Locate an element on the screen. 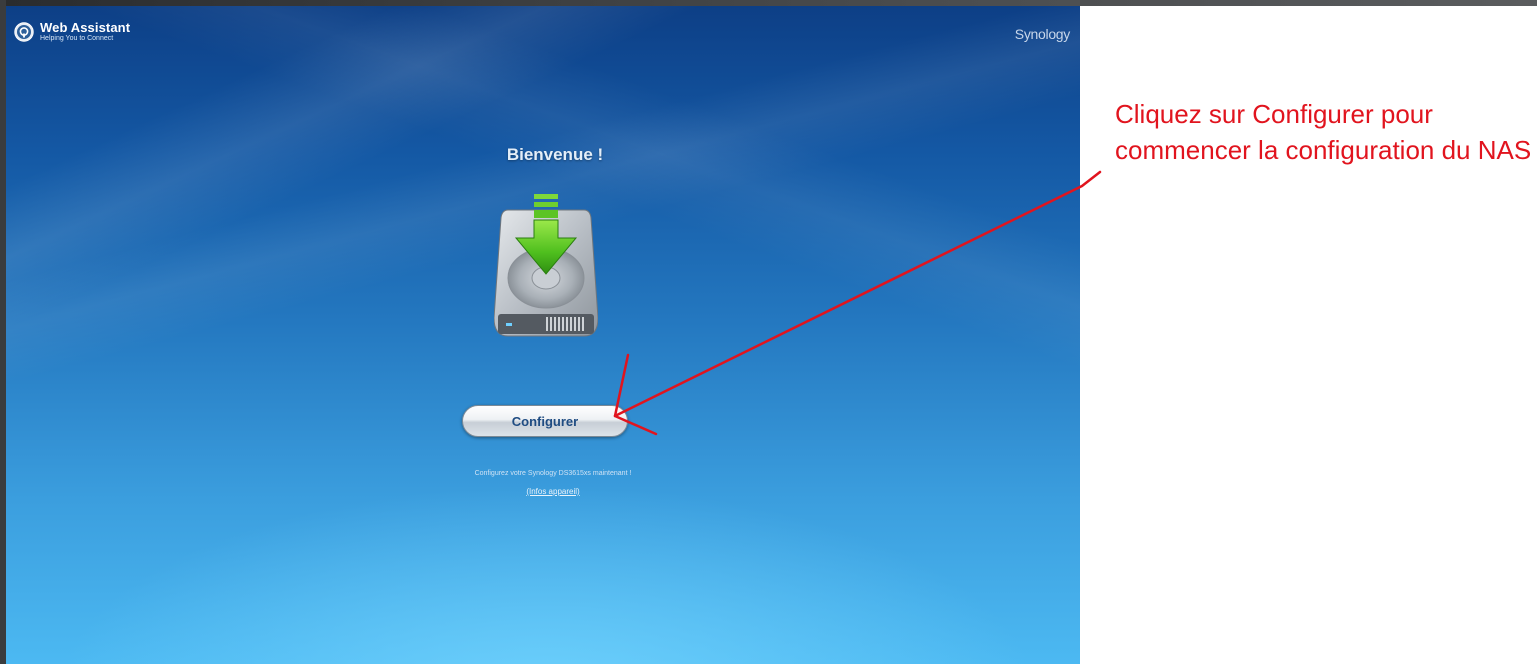  hard-drive-download-icon is located at coordinates (546, 265).